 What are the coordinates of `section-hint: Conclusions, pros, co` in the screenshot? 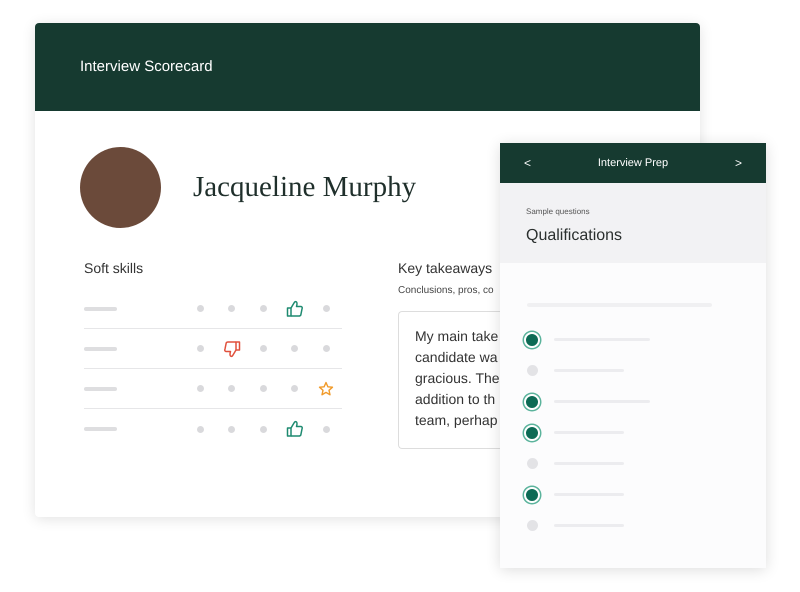 It's located at (446, 291).